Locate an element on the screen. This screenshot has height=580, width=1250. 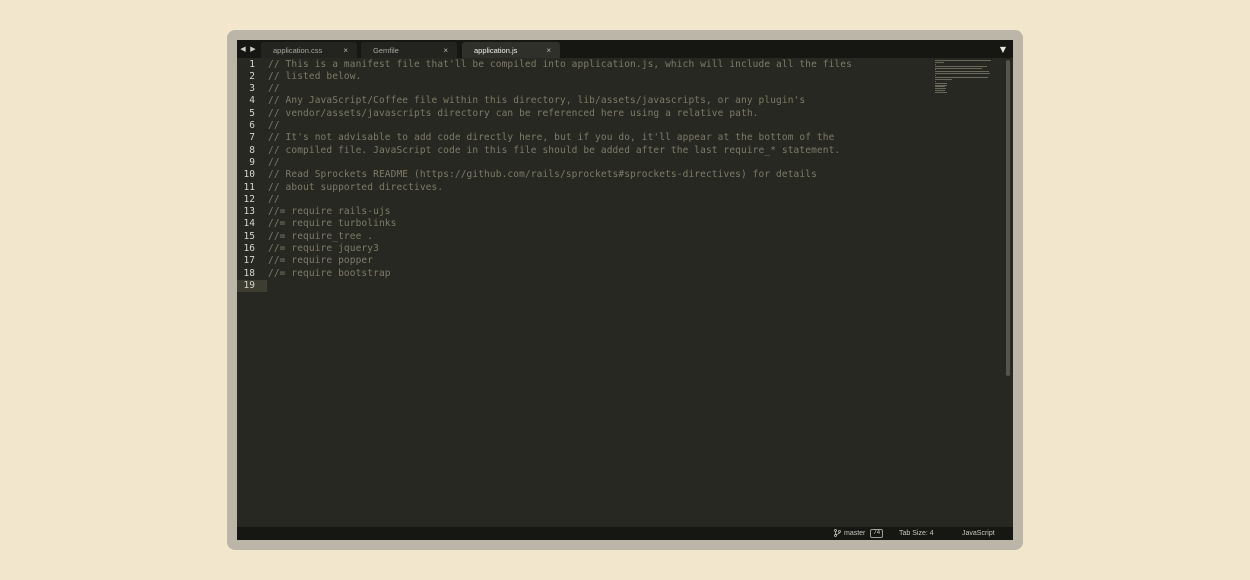
tab-size-indicator: Tab Size: 4 is located at coordinates (916, 533).